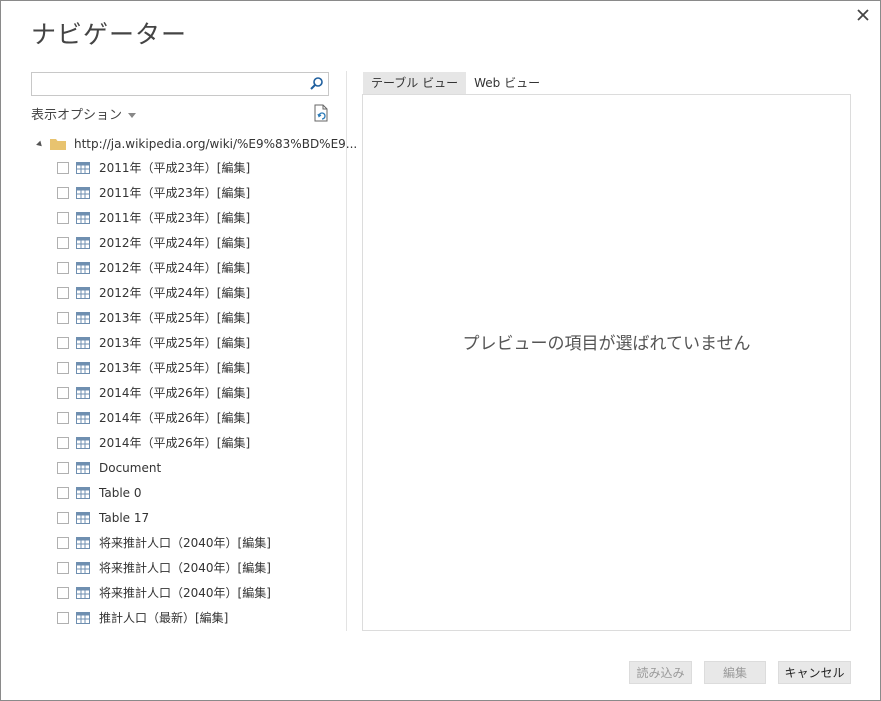 Image resolution: width=881 pixels, height=701 pixels. Describe the element at coordinates (321, 113) in the screenshot. I see `refresh-icon` at that location.